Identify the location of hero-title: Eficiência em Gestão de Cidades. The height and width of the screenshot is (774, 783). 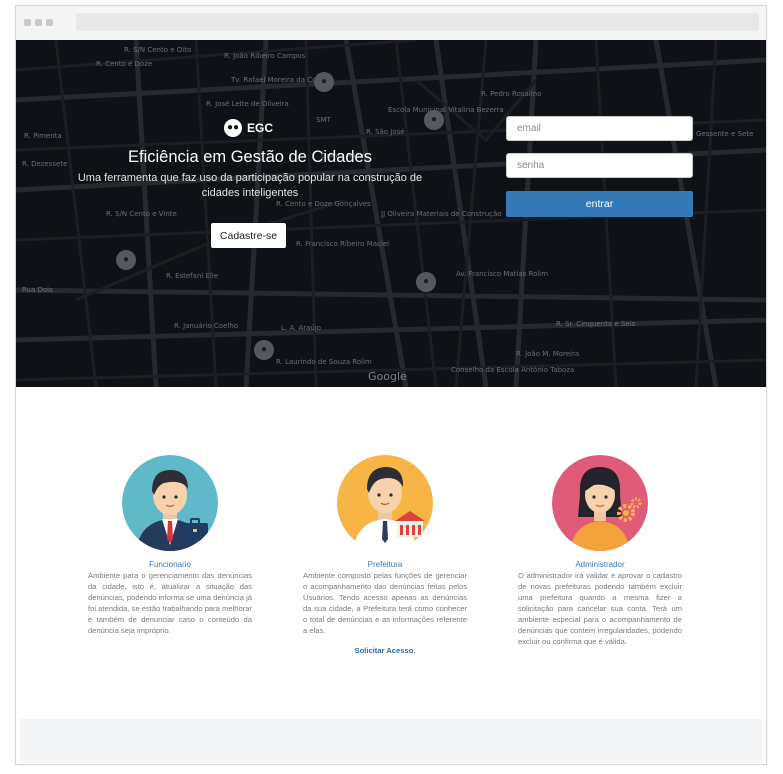
(250, 157).